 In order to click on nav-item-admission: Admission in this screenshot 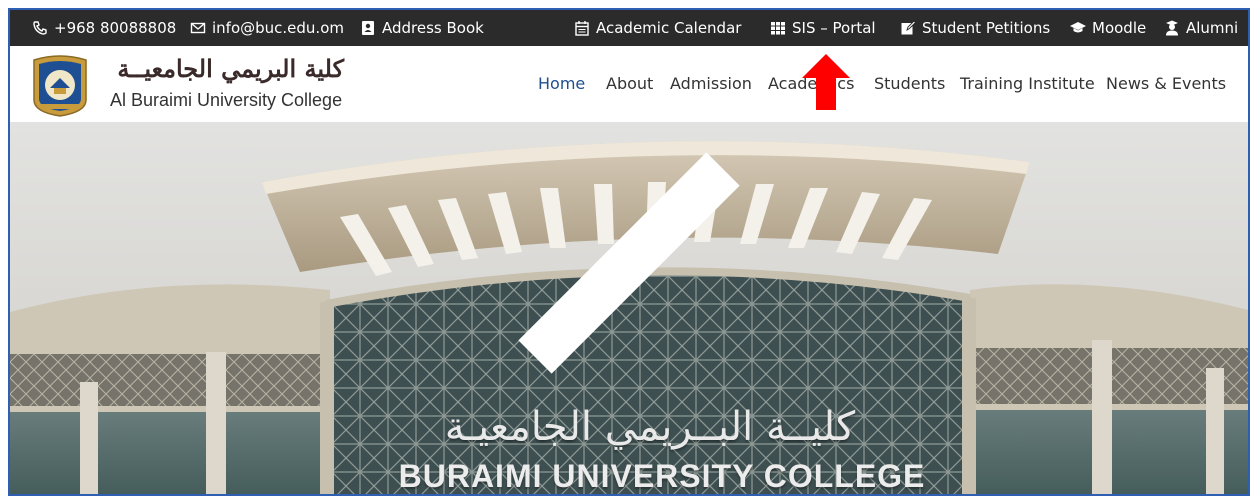, I will do `click(711, 83)`.